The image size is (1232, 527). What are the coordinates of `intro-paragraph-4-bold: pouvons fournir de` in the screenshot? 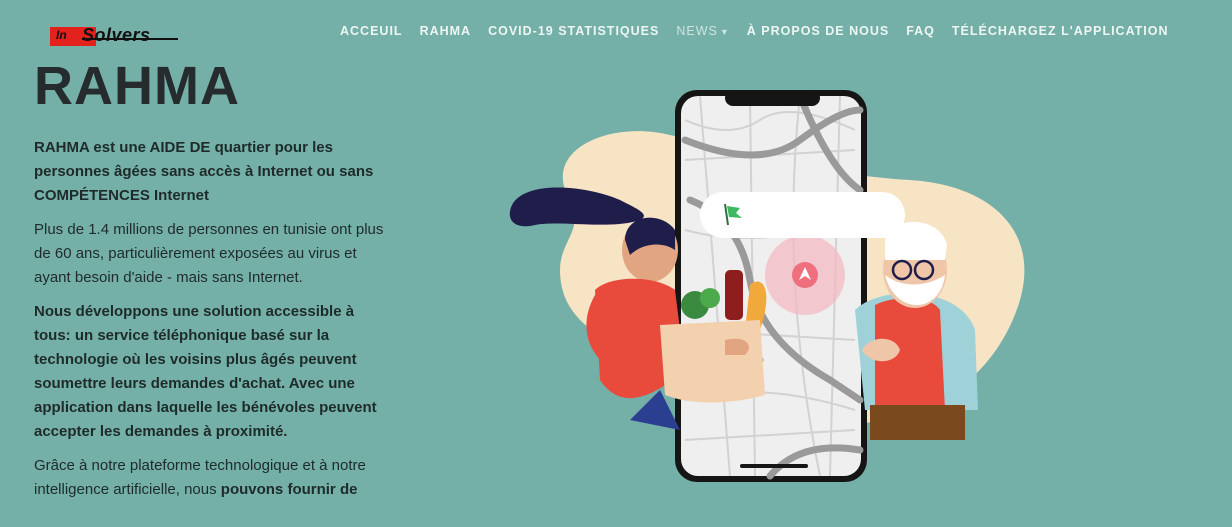 It's located at (289, 489).